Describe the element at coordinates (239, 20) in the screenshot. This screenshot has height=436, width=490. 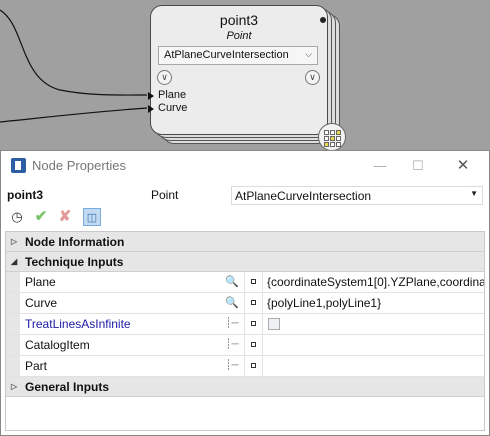
I see `node-title: point3` at that location.